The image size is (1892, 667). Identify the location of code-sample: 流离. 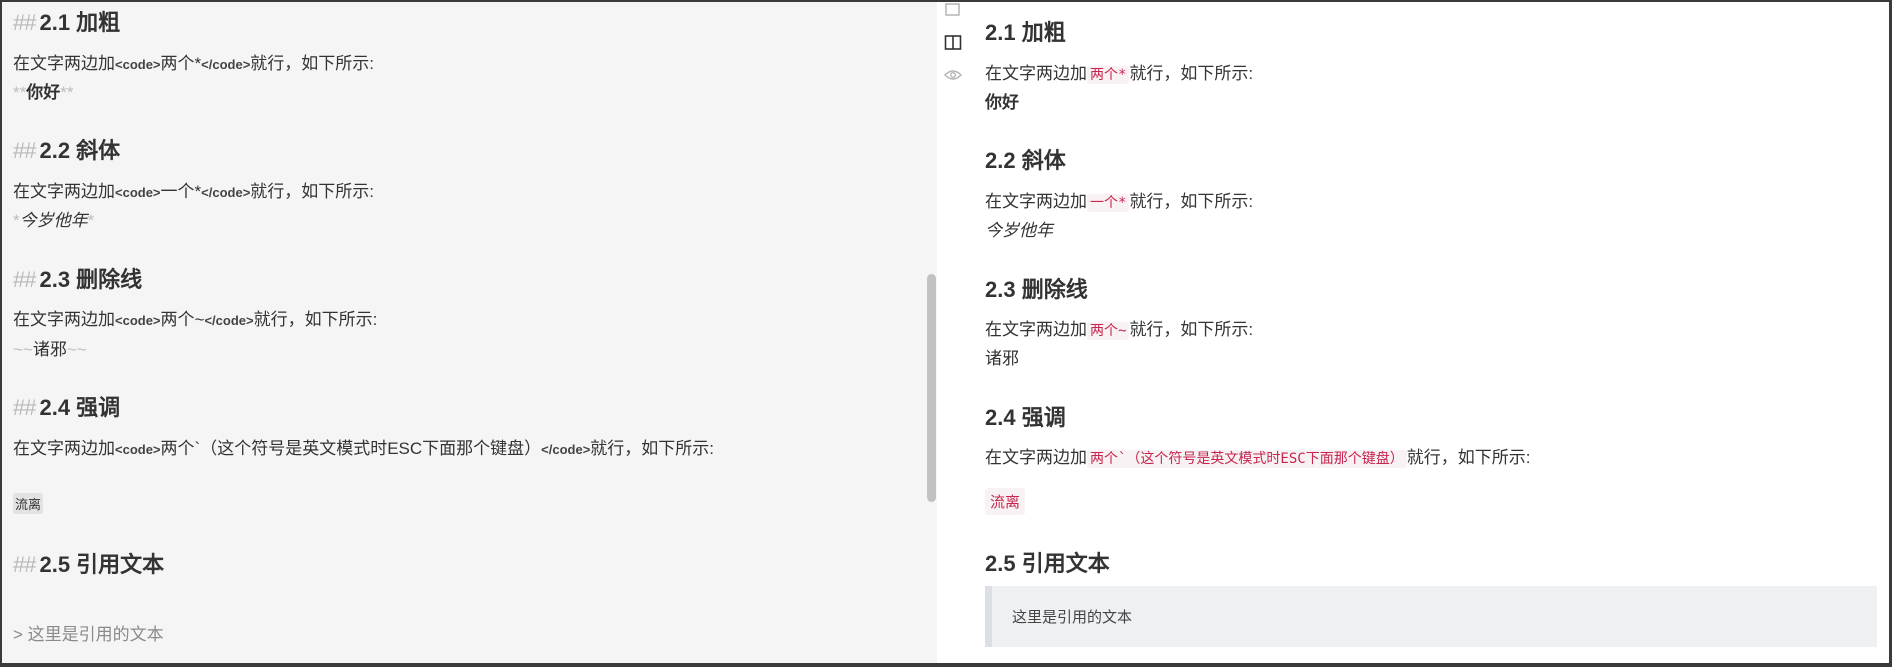
(1005, 501).